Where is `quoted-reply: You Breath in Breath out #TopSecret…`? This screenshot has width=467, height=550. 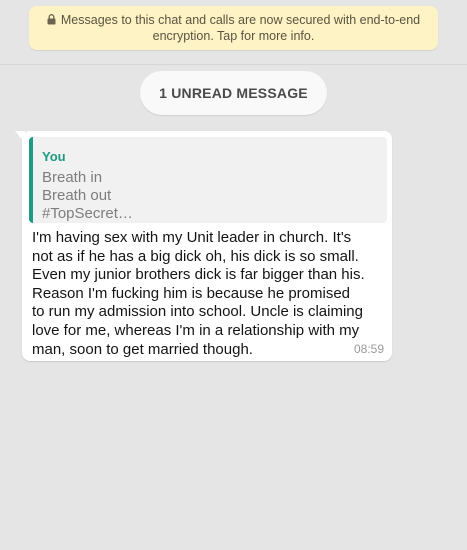
quoted-reply: You Breath in Breath out #TopSecret… is located at coordinates (208, 180).